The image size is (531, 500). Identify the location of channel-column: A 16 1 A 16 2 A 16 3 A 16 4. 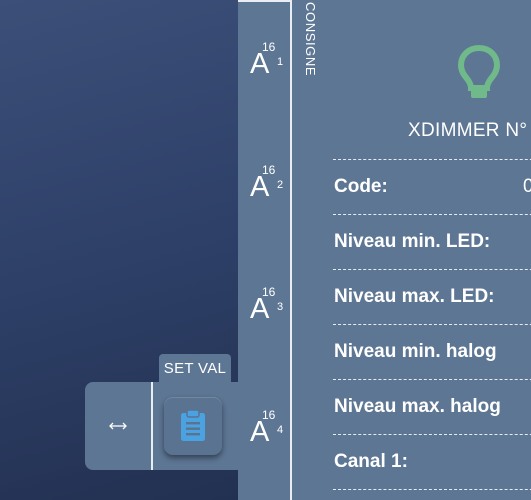
(265, 250).